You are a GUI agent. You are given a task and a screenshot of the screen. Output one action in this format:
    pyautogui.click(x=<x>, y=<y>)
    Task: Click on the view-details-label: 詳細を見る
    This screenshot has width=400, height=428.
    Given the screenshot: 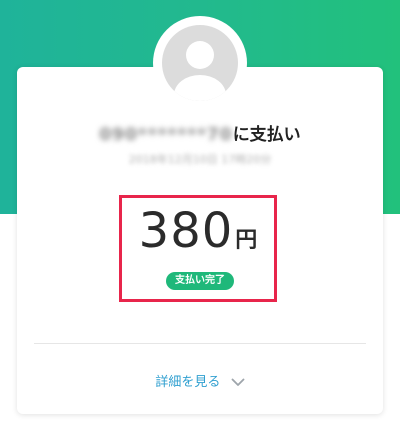 What is the action you would take?
    pyautogui.click(x=188, y=382)
    